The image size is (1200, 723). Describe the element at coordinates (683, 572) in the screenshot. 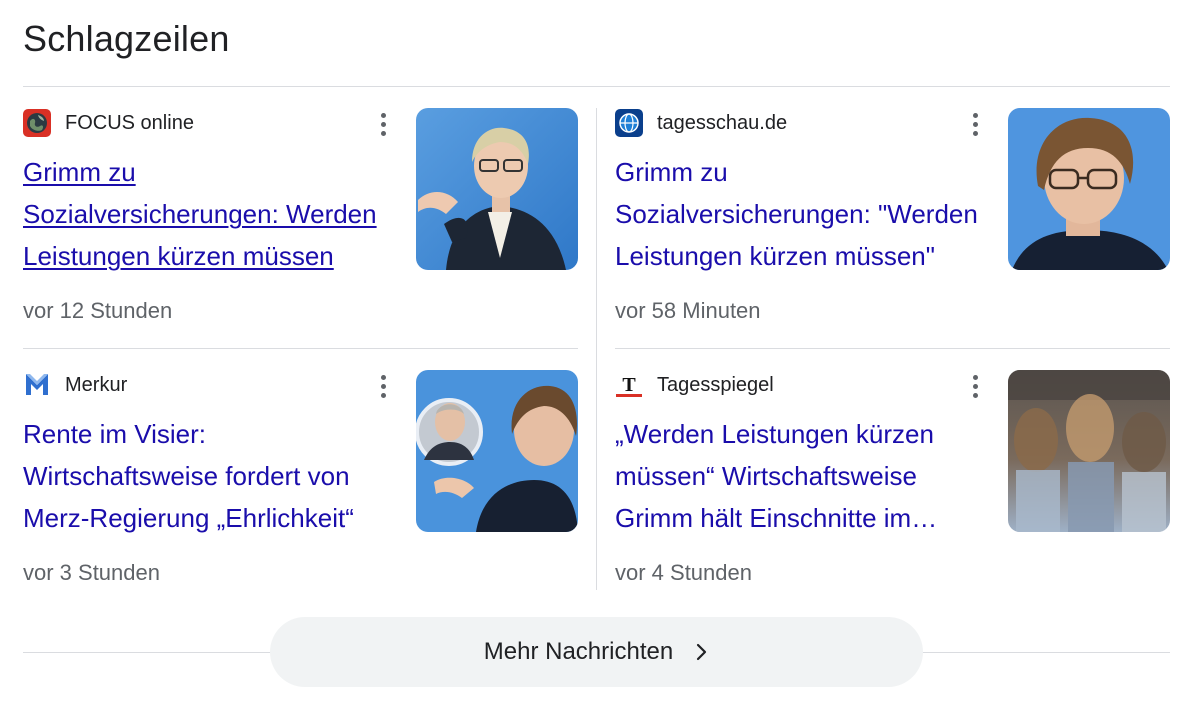

I see `timestamp: vor 4 Stunden` at that location.